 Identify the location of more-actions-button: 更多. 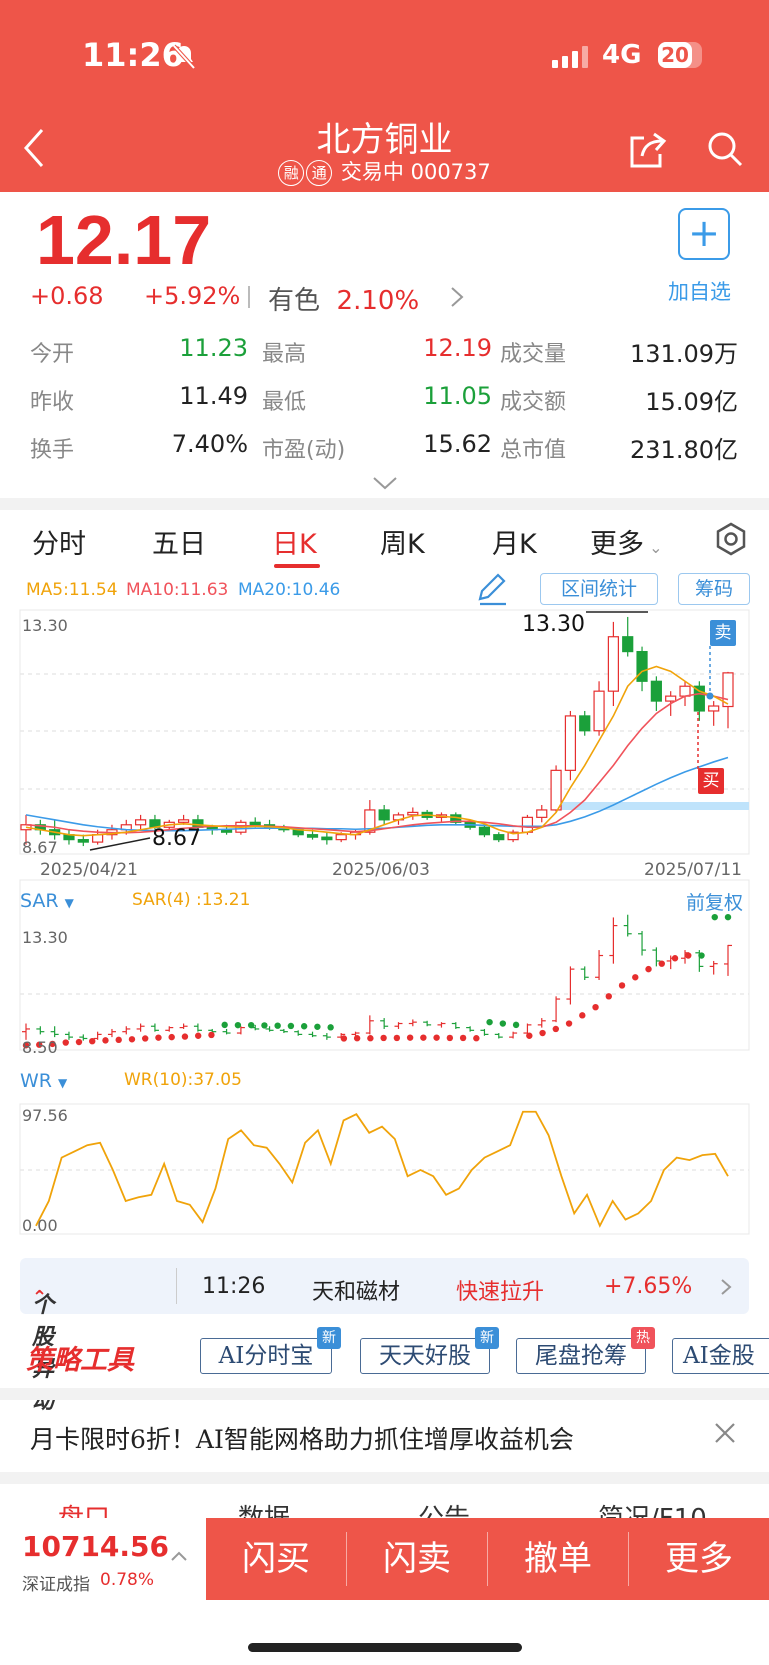
(699, 1559).